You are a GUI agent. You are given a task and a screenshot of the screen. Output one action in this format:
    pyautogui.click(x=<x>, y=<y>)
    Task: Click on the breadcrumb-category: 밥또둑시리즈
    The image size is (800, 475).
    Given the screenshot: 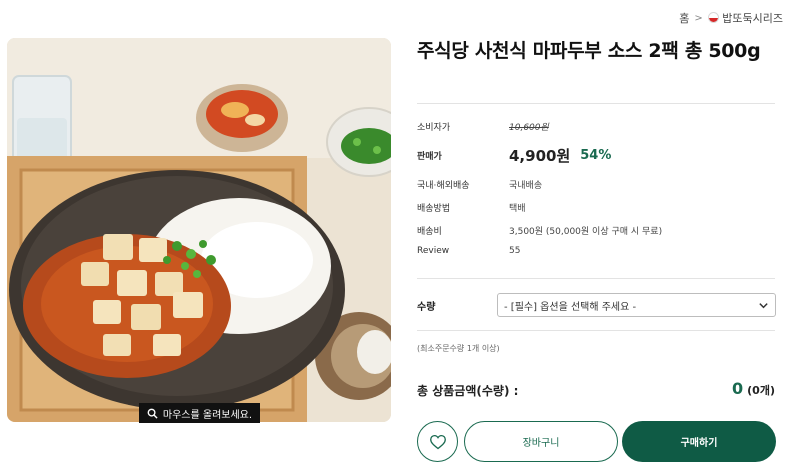 What is the action you would take?
    pyautogui.click(x=745, y=18)
    